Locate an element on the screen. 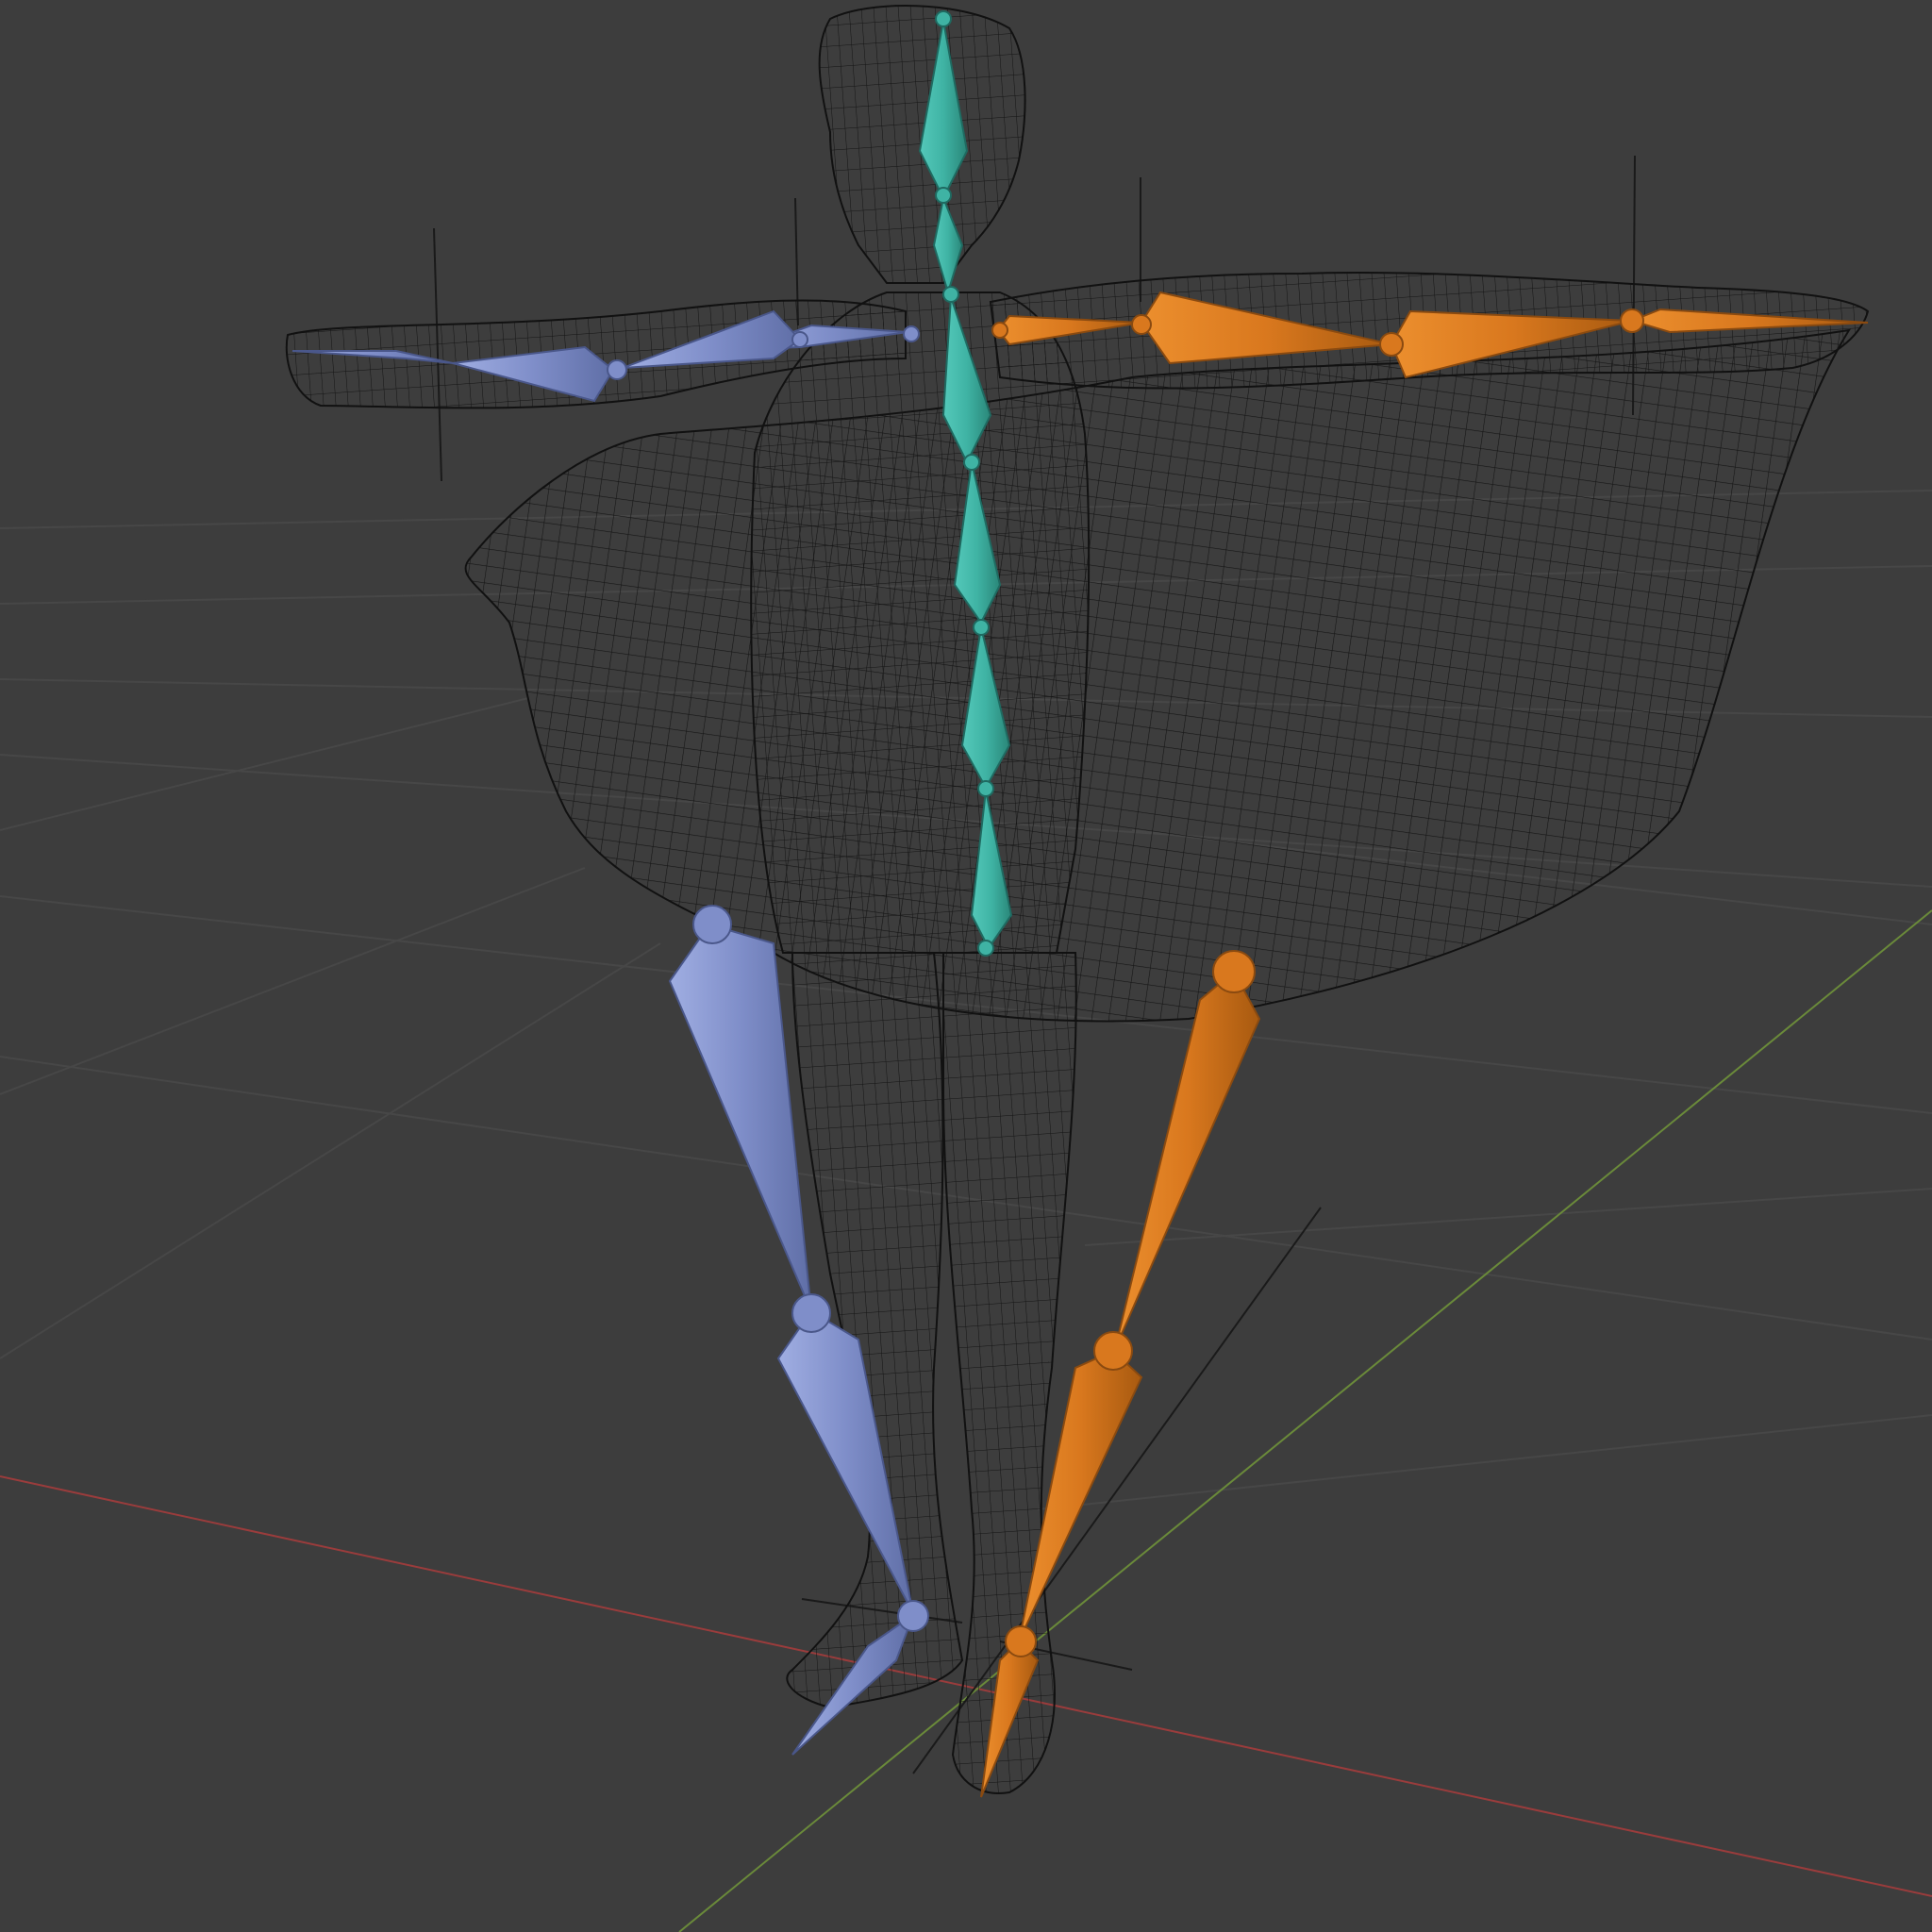  bone-thigh-right is located at coordinates (1187, 1160).